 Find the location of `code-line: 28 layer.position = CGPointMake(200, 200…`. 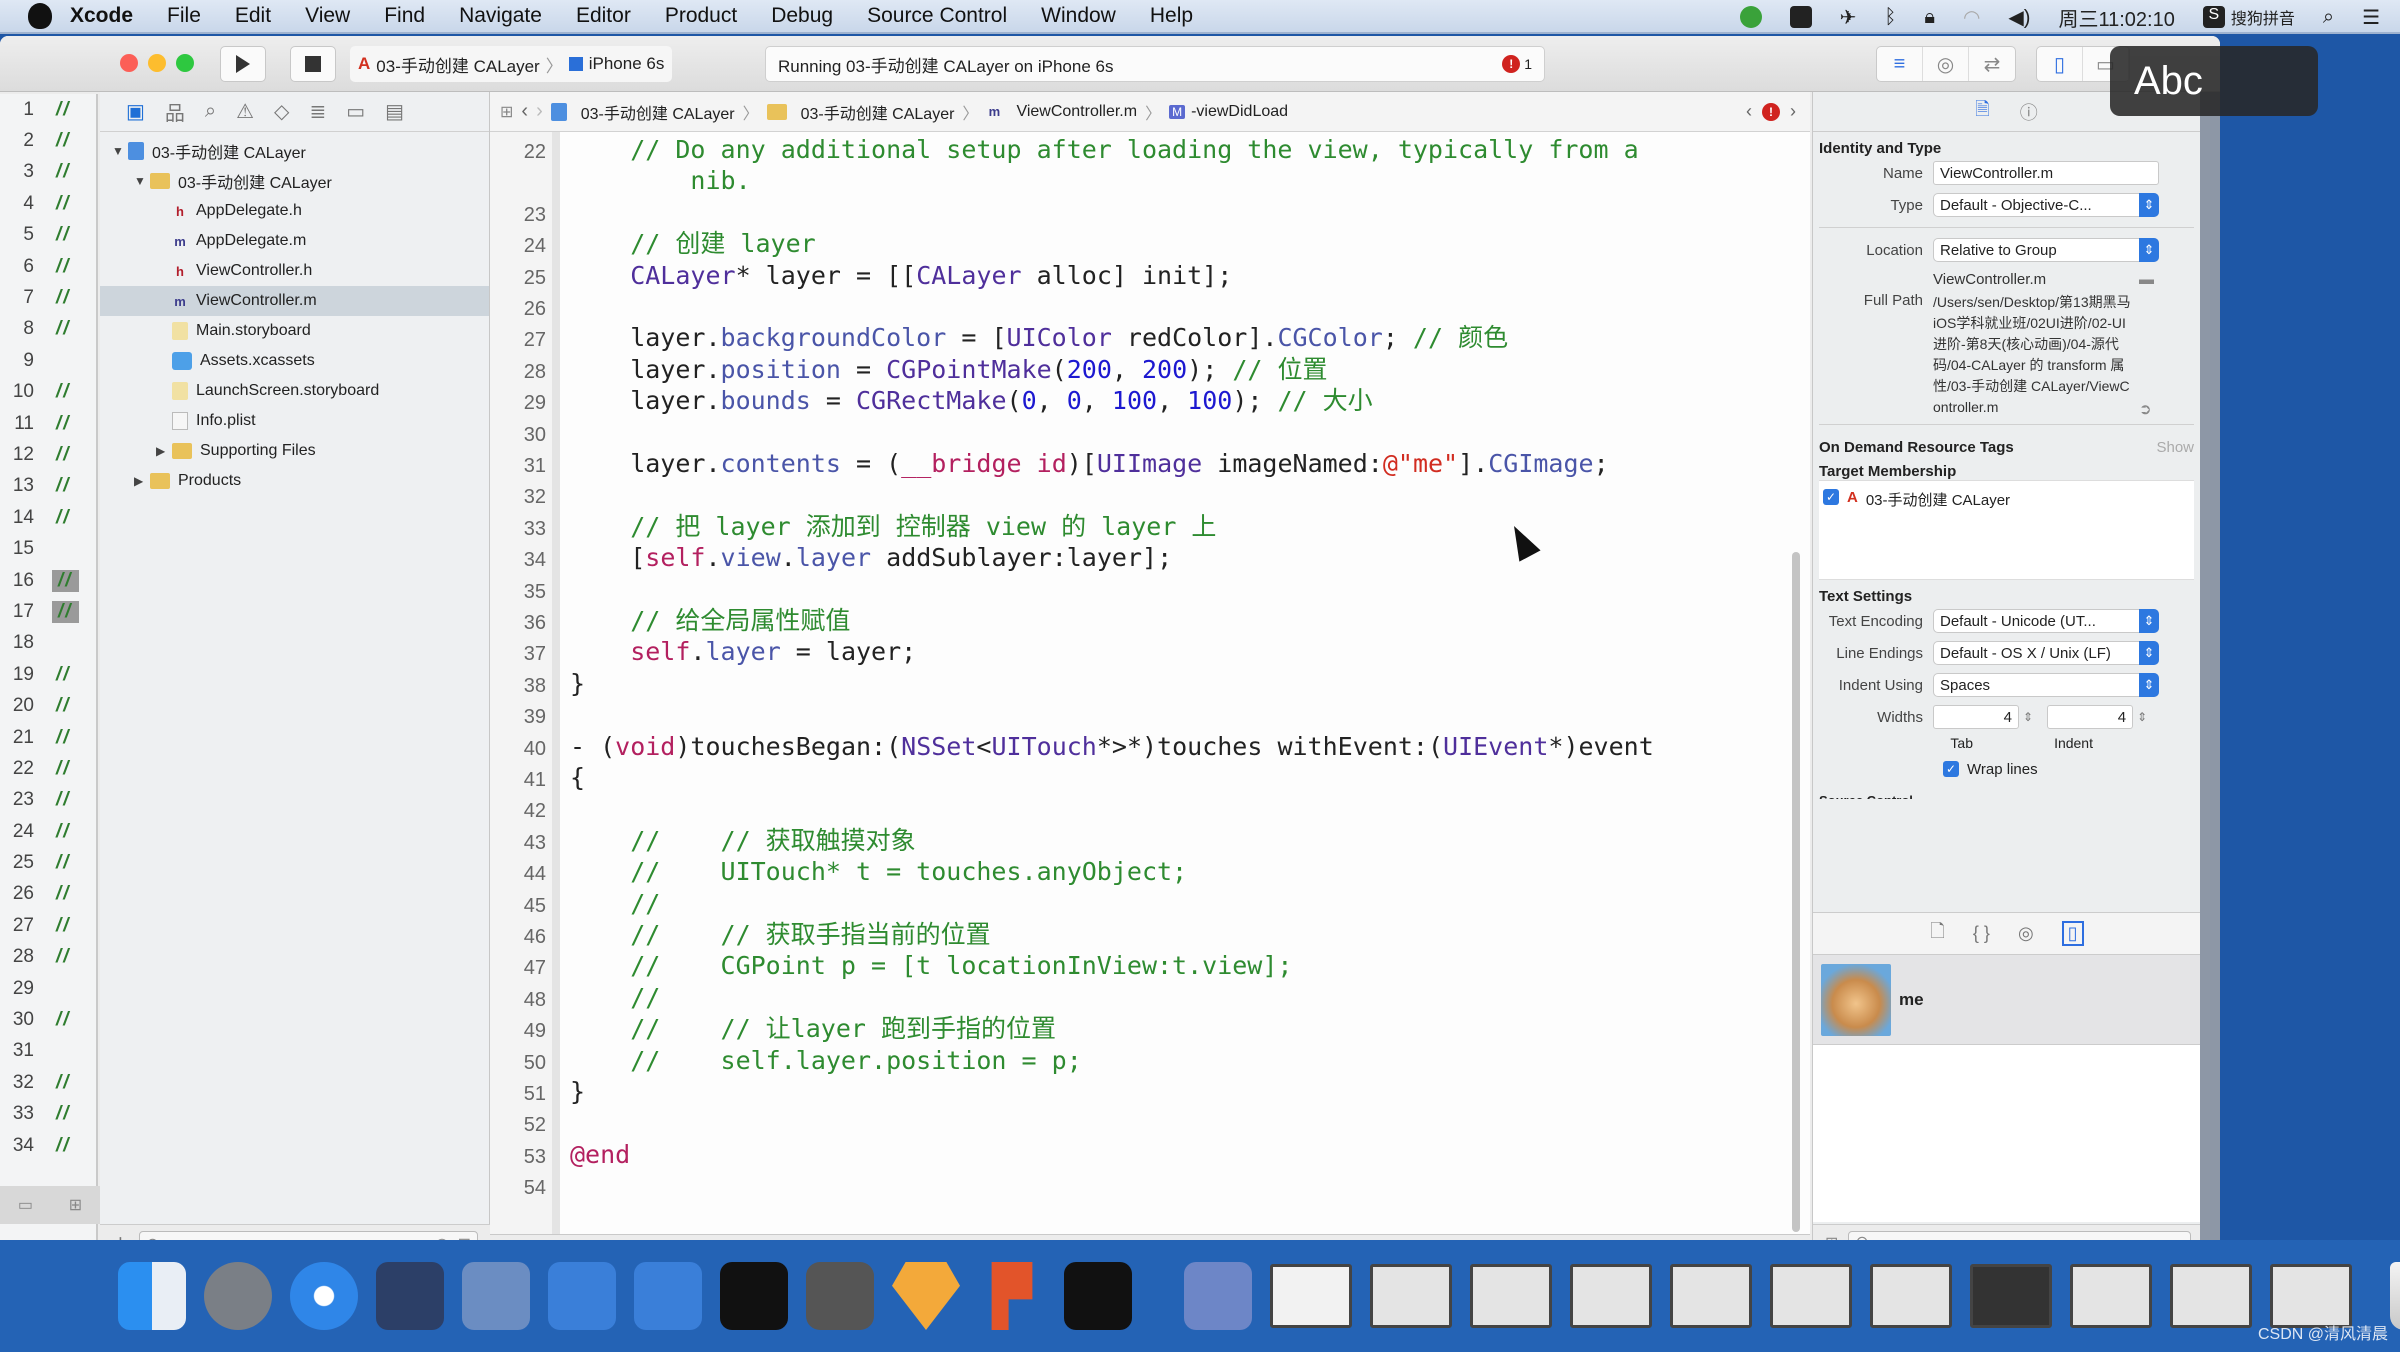

code-line: 28 layer.position = CGPointMake(200, 200… is located at coordinates (1150, 369).